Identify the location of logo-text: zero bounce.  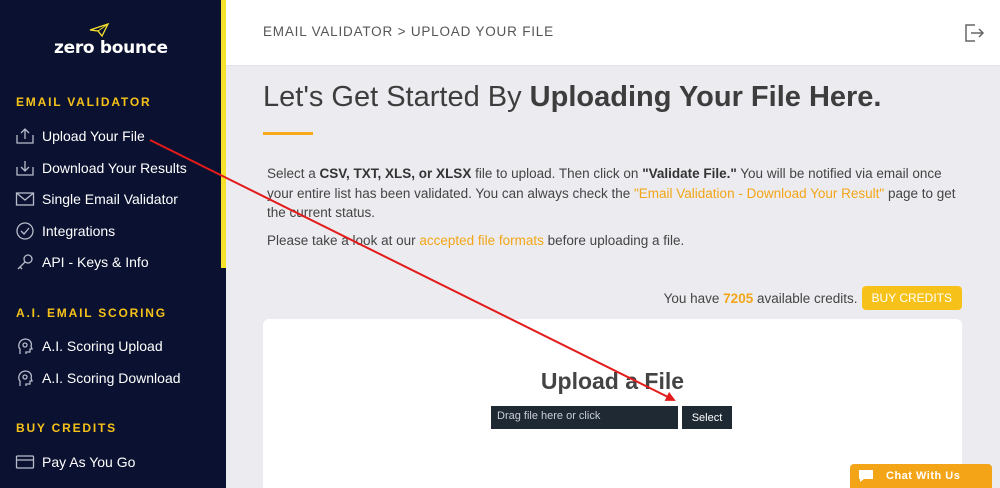
(111, 48).